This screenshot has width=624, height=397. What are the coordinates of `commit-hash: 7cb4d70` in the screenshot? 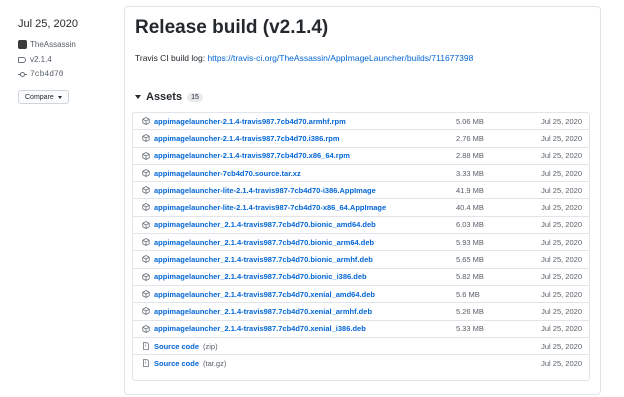 It's located at (47, 74).